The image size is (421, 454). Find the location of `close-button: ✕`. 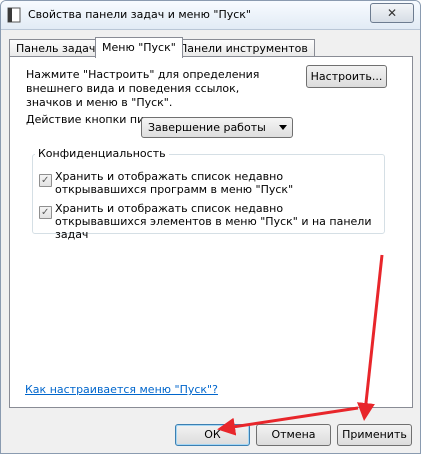

close-button: ✕ is located at coordinates (392, 13).